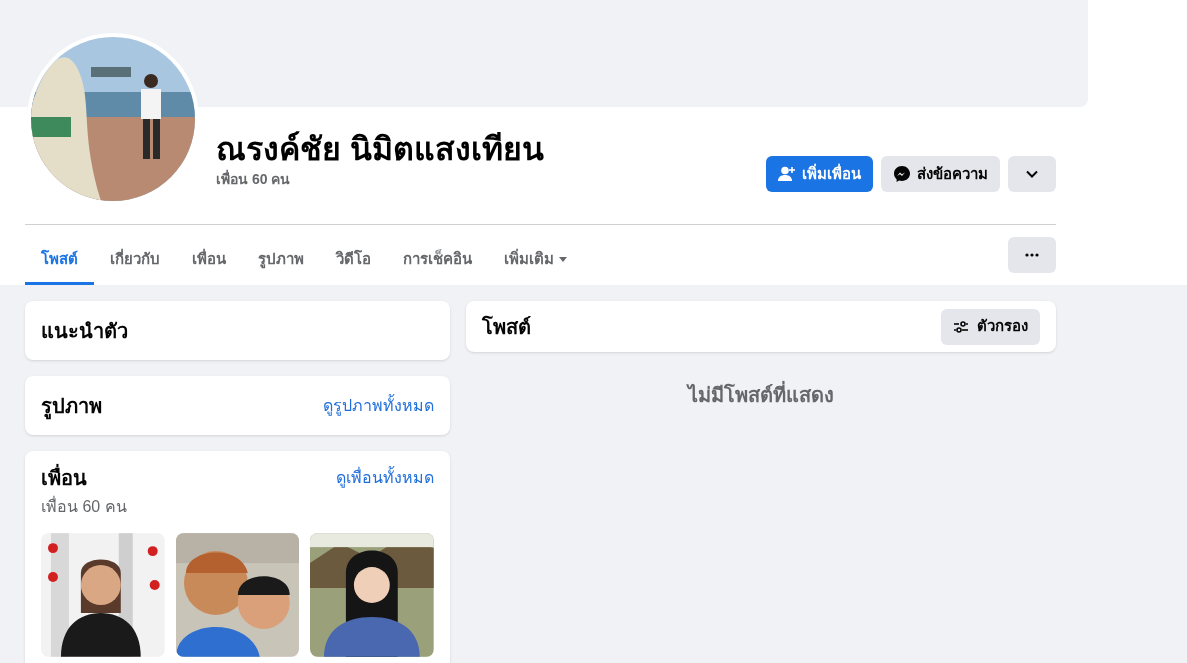 This screenshot has width=1187, height=663. What do you see at coordinates (902, 174) in the screenshot?
I see `messenger-icon` at bounding box center [902, 174].